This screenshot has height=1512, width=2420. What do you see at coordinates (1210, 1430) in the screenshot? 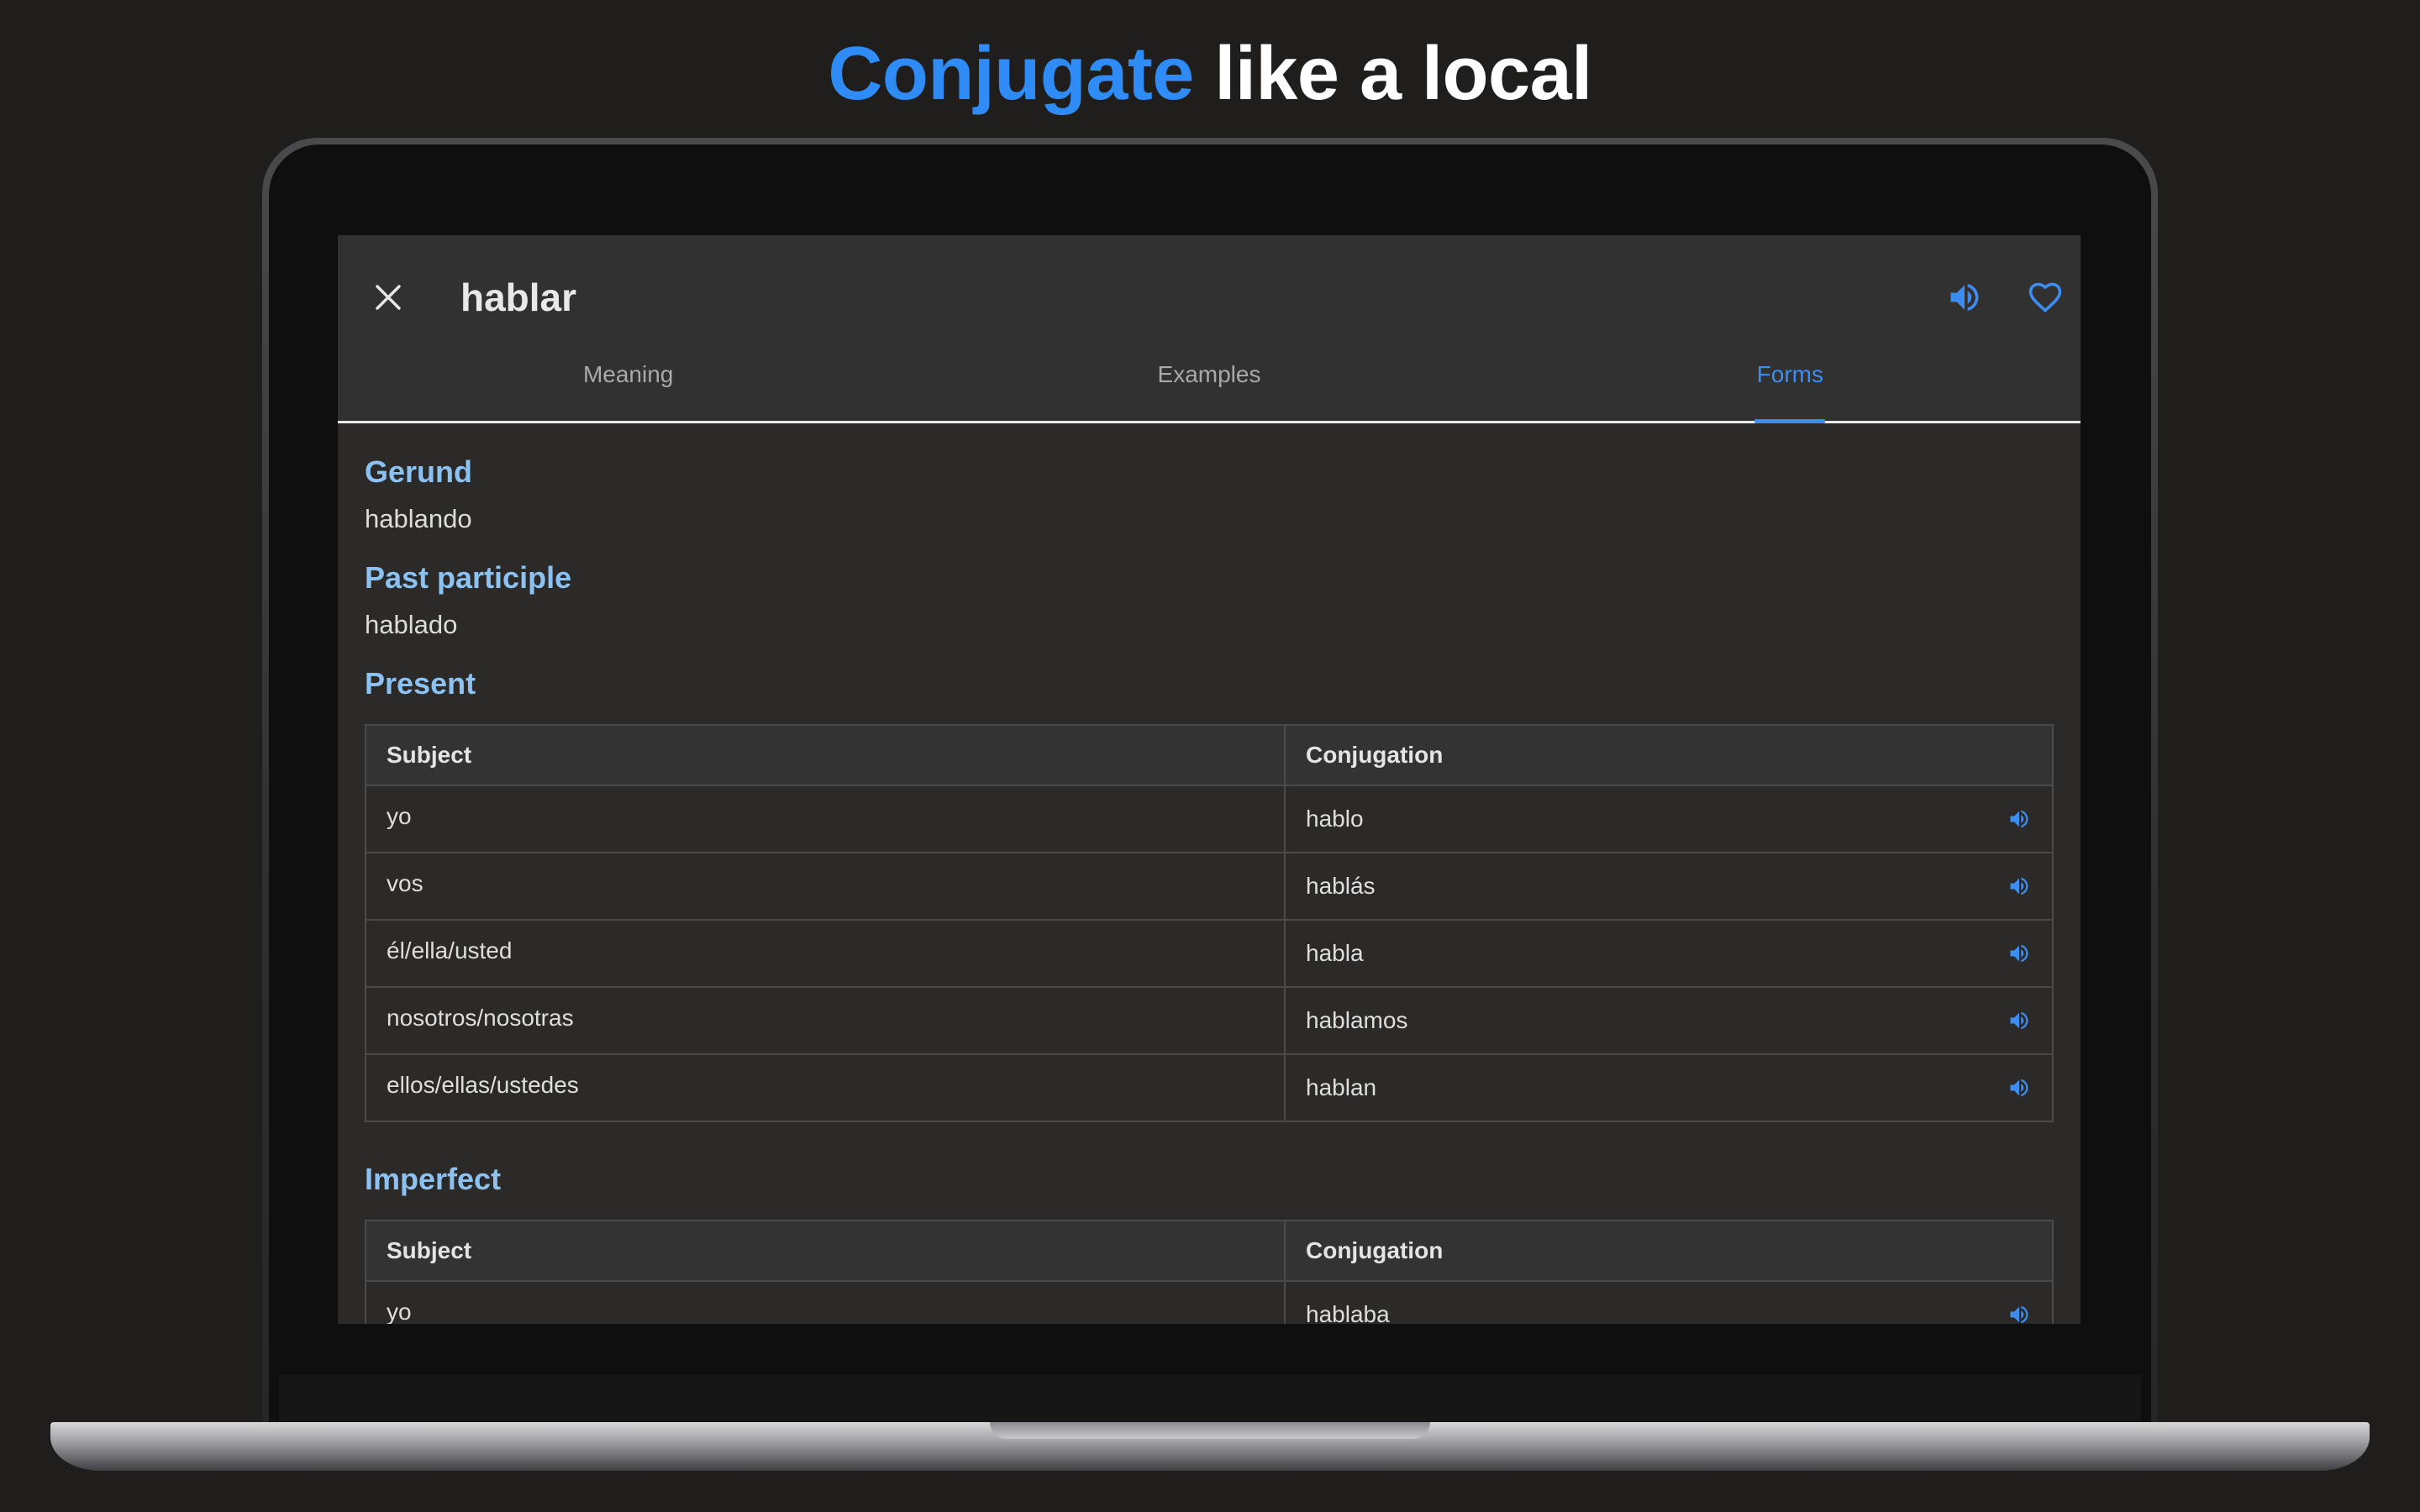
I see `laptop-notch` at bounding box center [1210, 1430].